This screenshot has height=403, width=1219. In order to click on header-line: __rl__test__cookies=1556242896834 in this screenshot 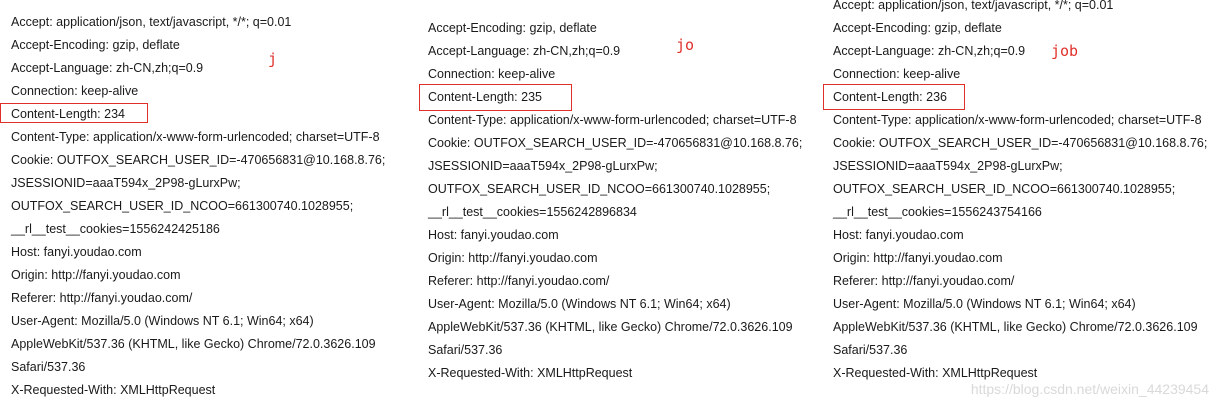, I will do `click(532, 212)`.